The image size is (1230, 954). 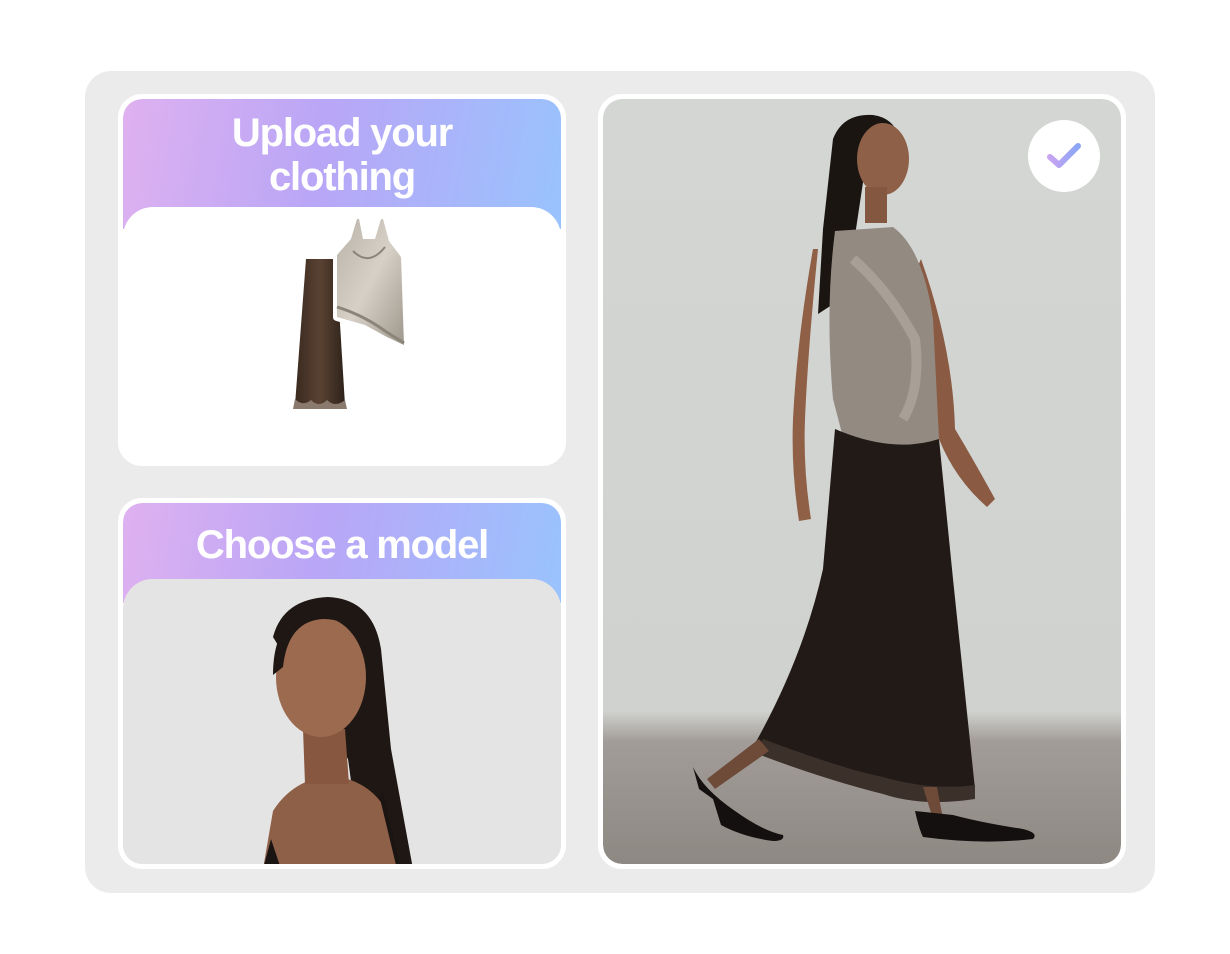 I want to click on model-portrait-image, so click(x=342, y=721).